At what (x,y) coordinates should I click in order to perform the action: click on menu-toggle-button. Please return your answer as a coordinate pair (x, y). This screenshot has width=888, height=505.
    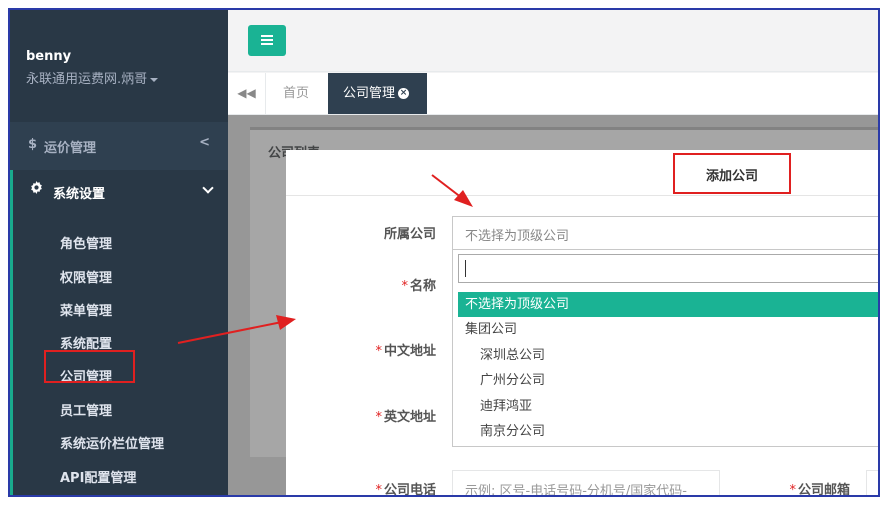
    Looking at the image, I should click on (267, 40).